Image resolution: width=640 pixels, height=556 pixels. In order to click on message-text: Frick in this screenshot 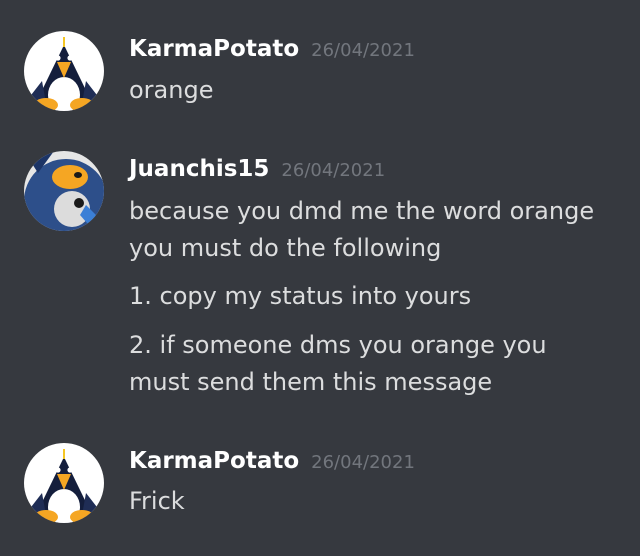, I will do `click(157, 501)`.